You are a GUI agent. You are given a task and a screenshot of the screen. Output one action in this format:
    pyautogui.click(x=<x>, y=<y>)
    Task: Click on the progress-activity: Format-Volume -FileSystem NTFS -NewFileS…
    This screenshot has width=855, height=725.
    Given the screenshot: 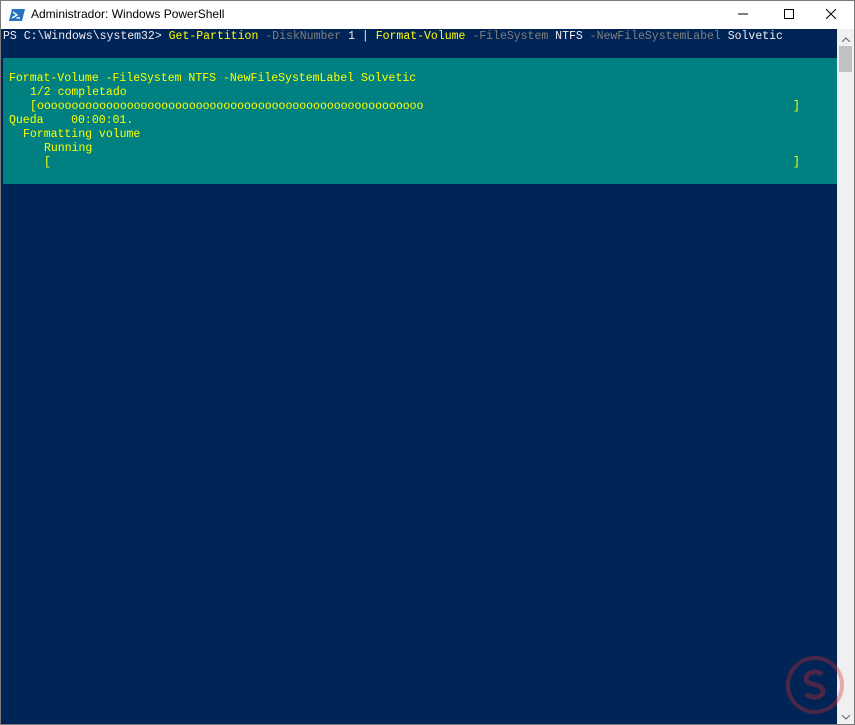 What is the action you would take?
    pyautogui.click(x=213, y=78)
    